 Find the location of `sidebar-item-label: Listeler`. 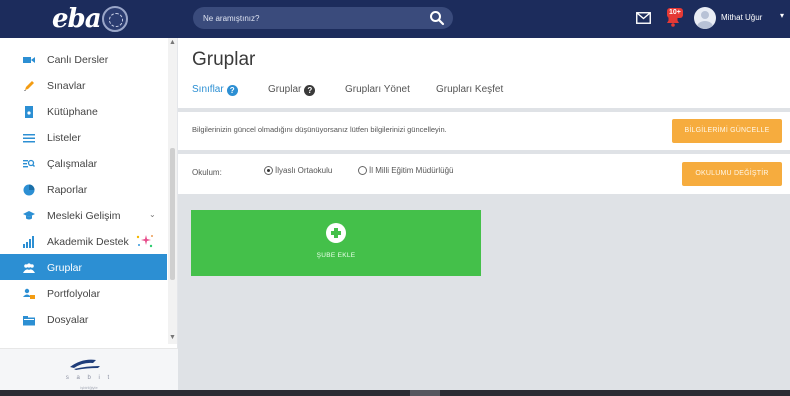

sidebar-item-label: Listeler is located at coordinates (64, 138).